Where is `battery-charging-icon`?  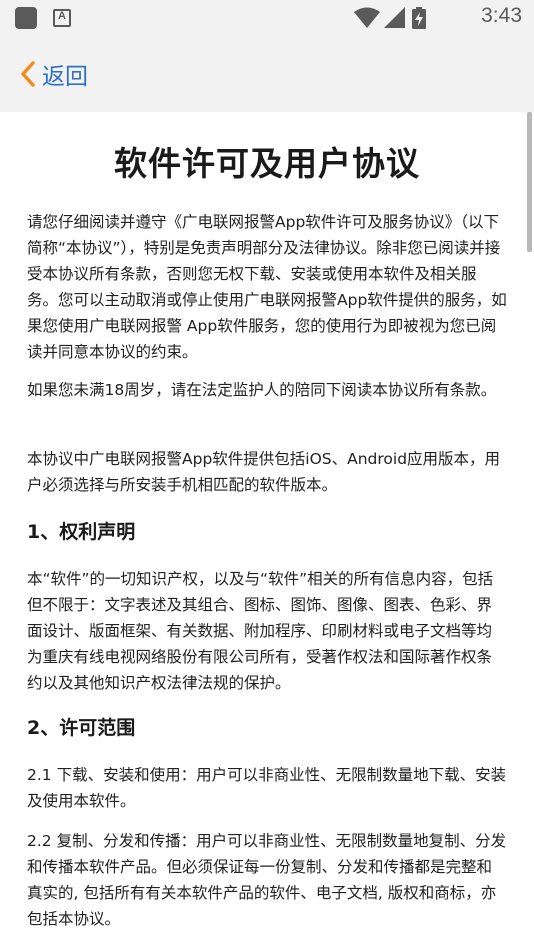
battery-charging-icon is located at coordinates (419, 18).